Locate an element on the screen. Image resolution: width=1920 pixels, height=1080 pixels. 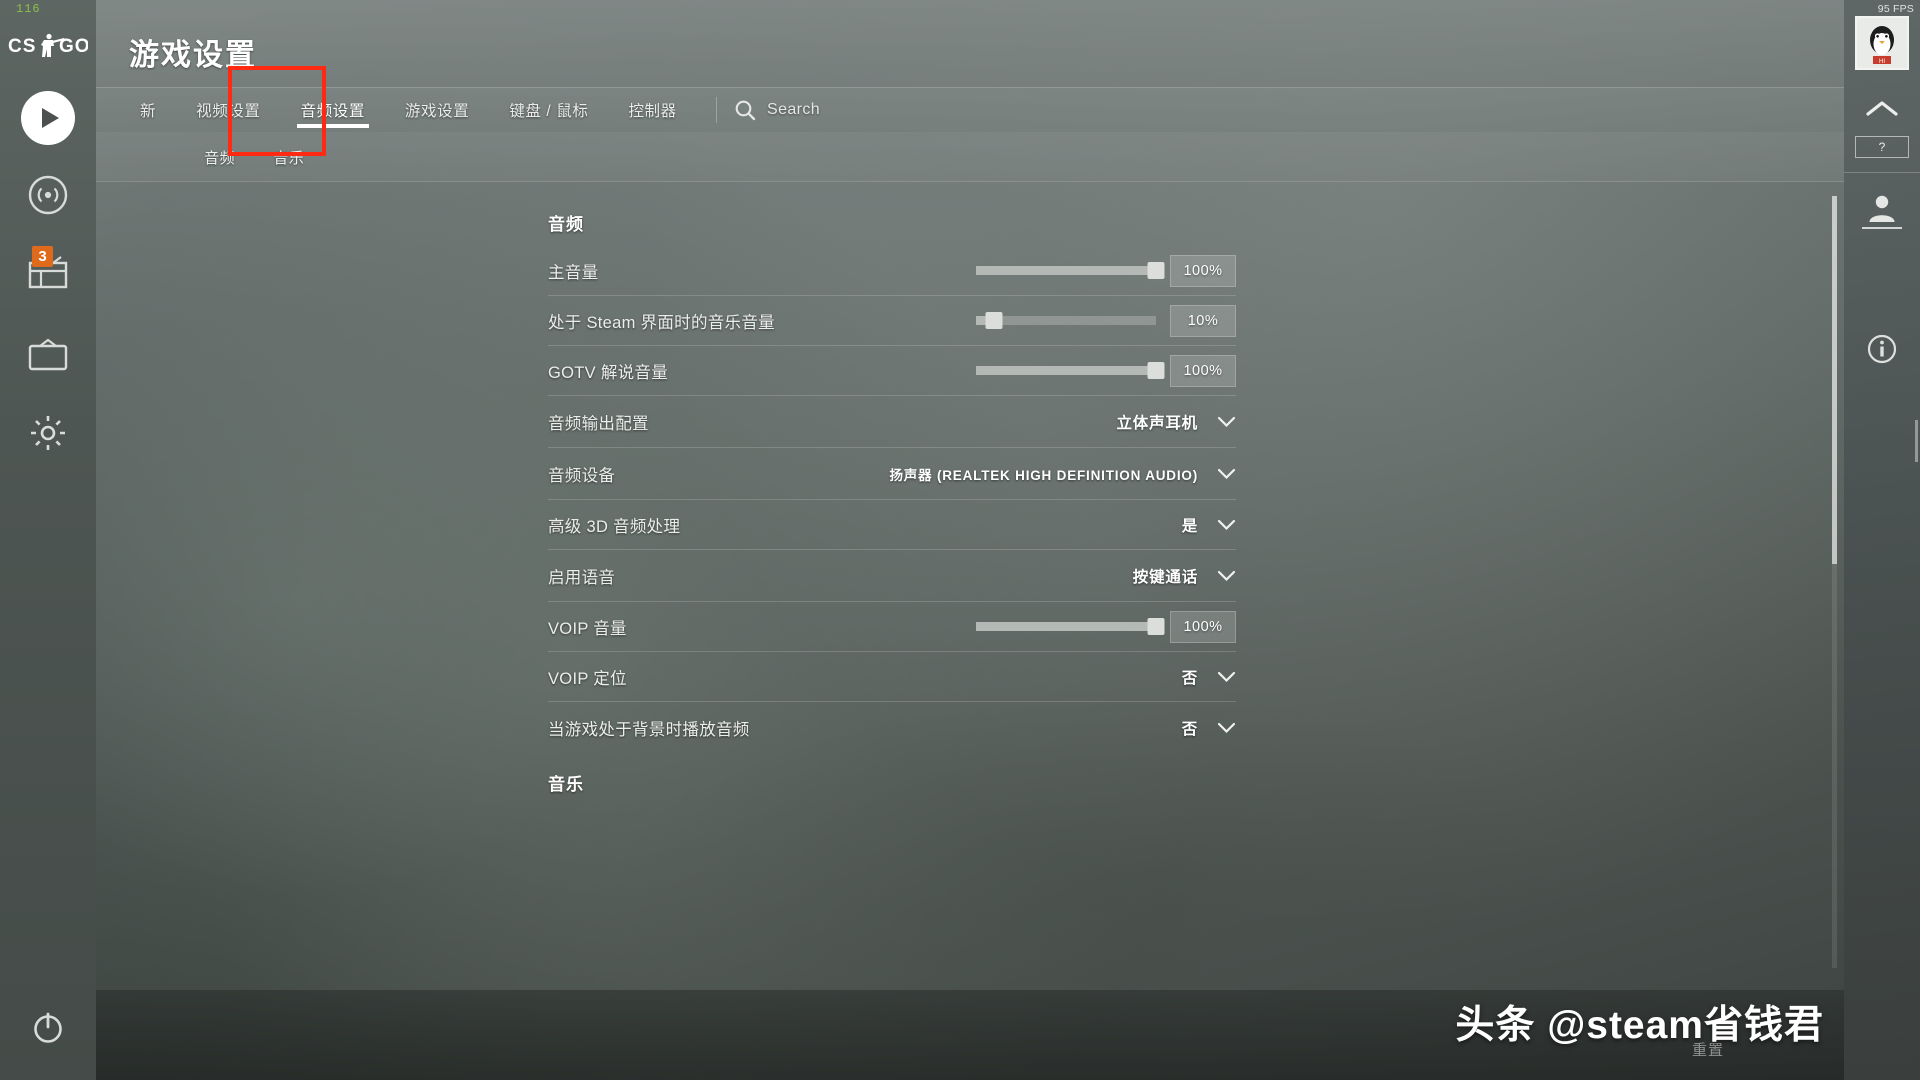
row-control: 按键通话 is located at coordinates (1184, 576).